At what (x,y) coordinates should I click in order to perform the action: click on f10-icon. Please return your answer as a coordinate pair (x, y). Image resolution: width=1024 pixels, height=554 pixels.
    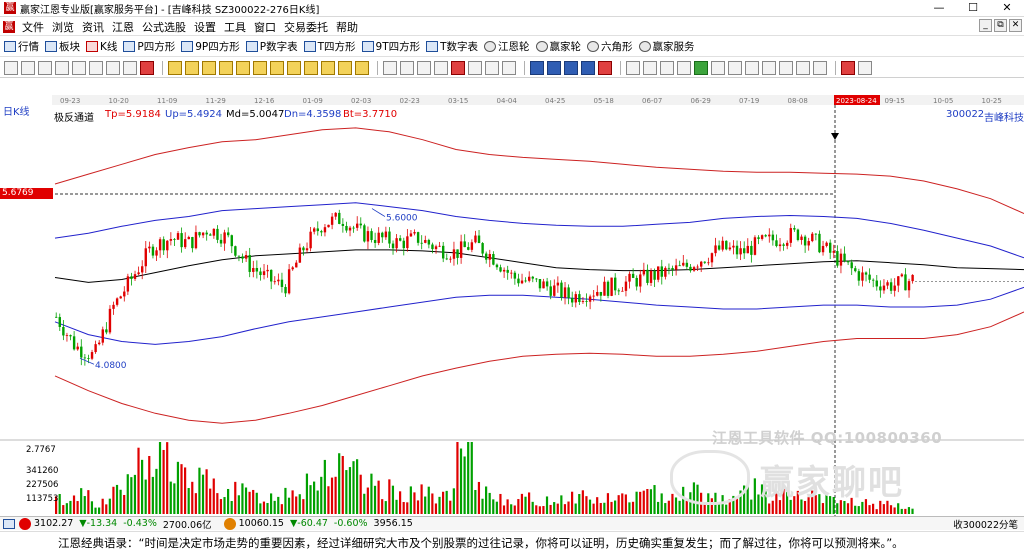
    Looking at the image, I should click on (684, 67).